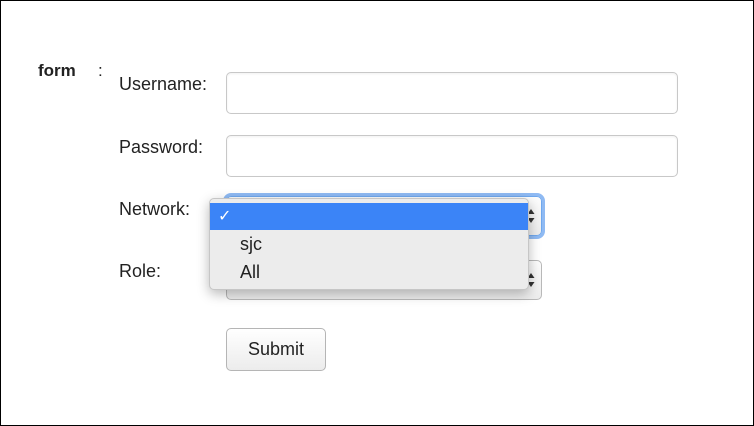 Image resolution: width=754 pixels, height=426 pixels. What do you see at coordinates (161, 147) in the screenshot?
I see `password-label: Password:` at bounding box center [161, 147].